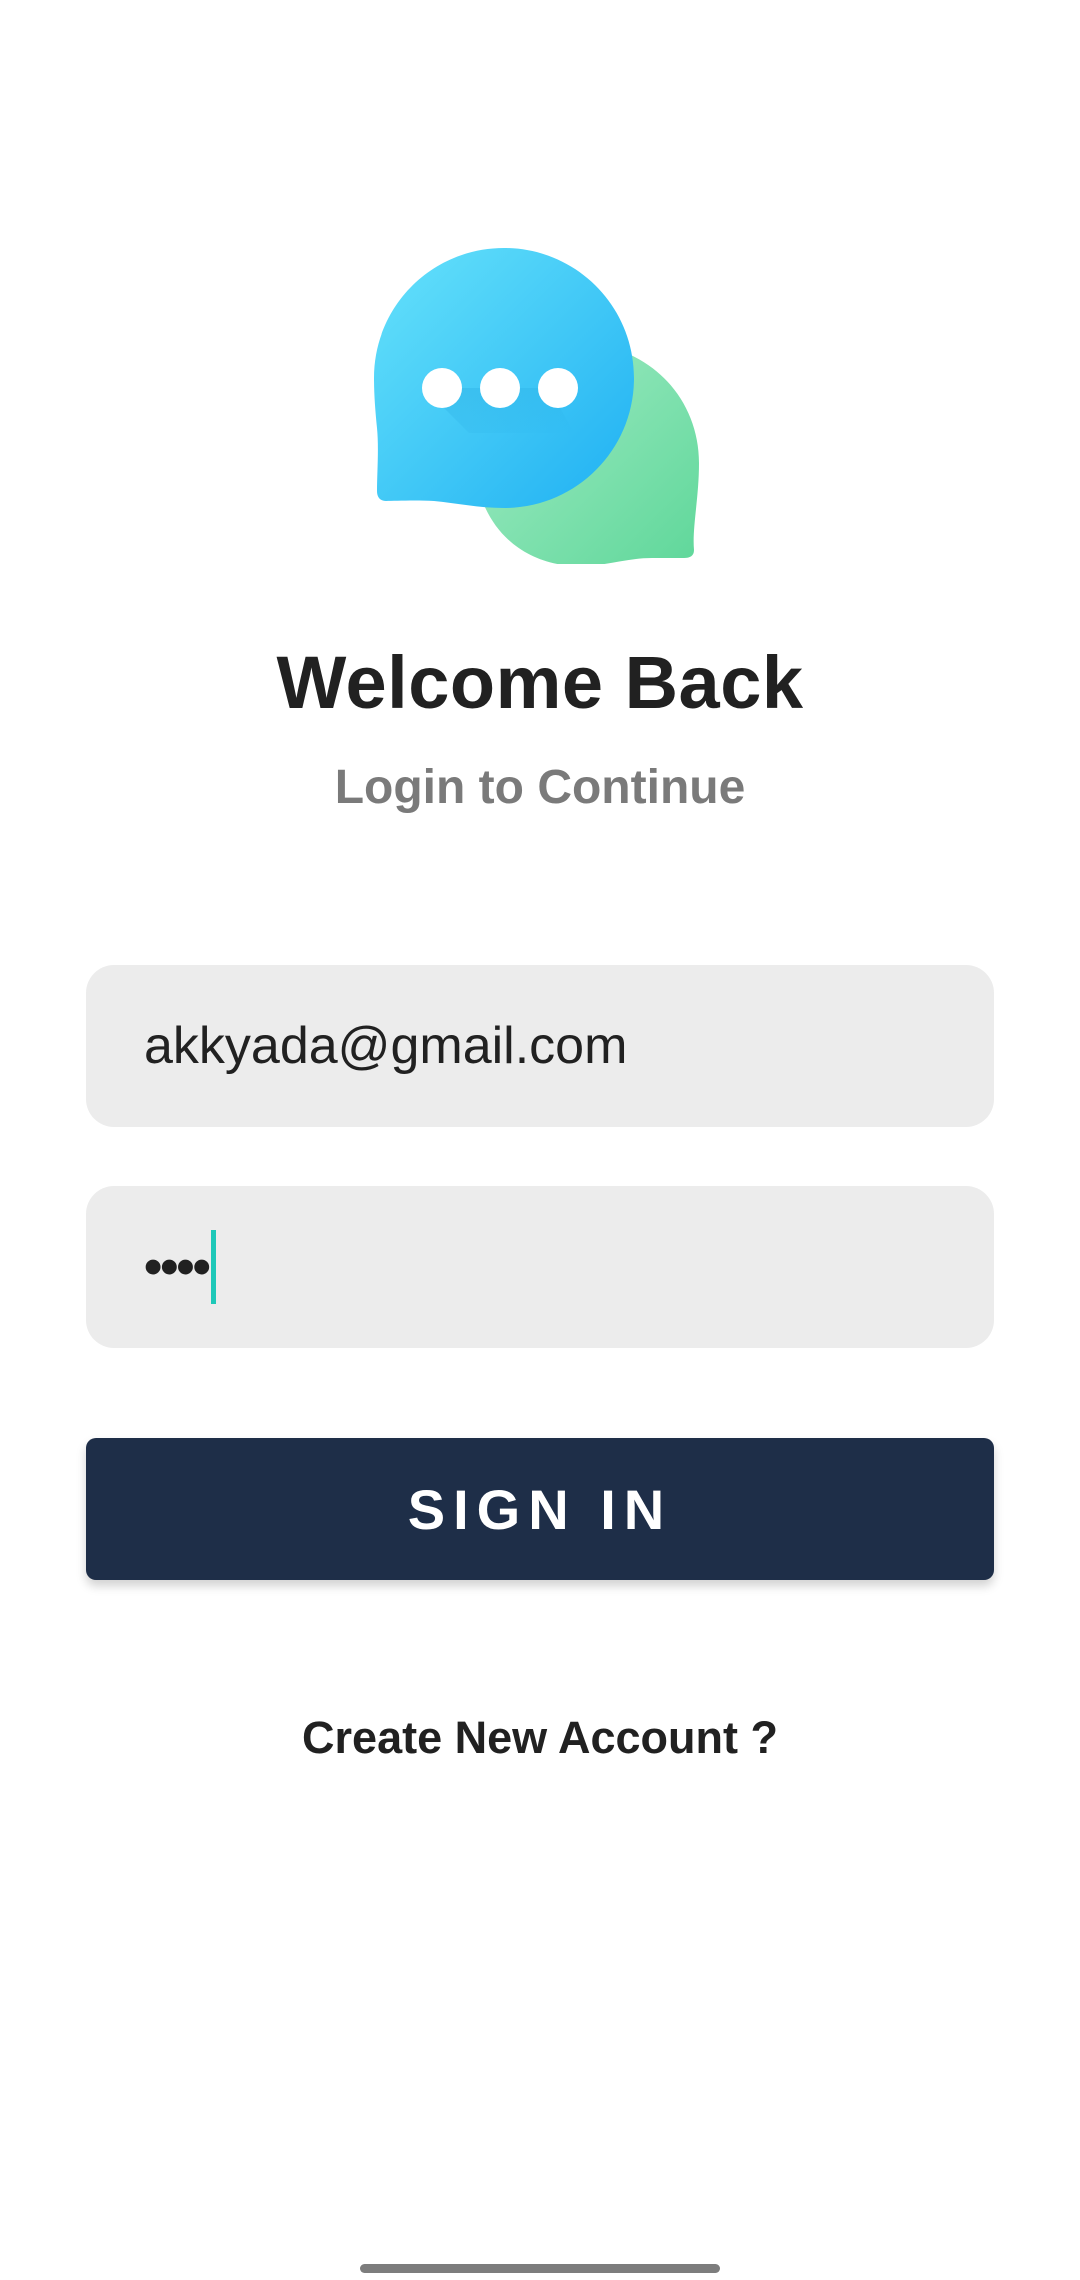  What do you see at coordinates (540, 787) in the screenshot?
I see `page-subtitle: Login to Continue` at bounding box center [540, 787].